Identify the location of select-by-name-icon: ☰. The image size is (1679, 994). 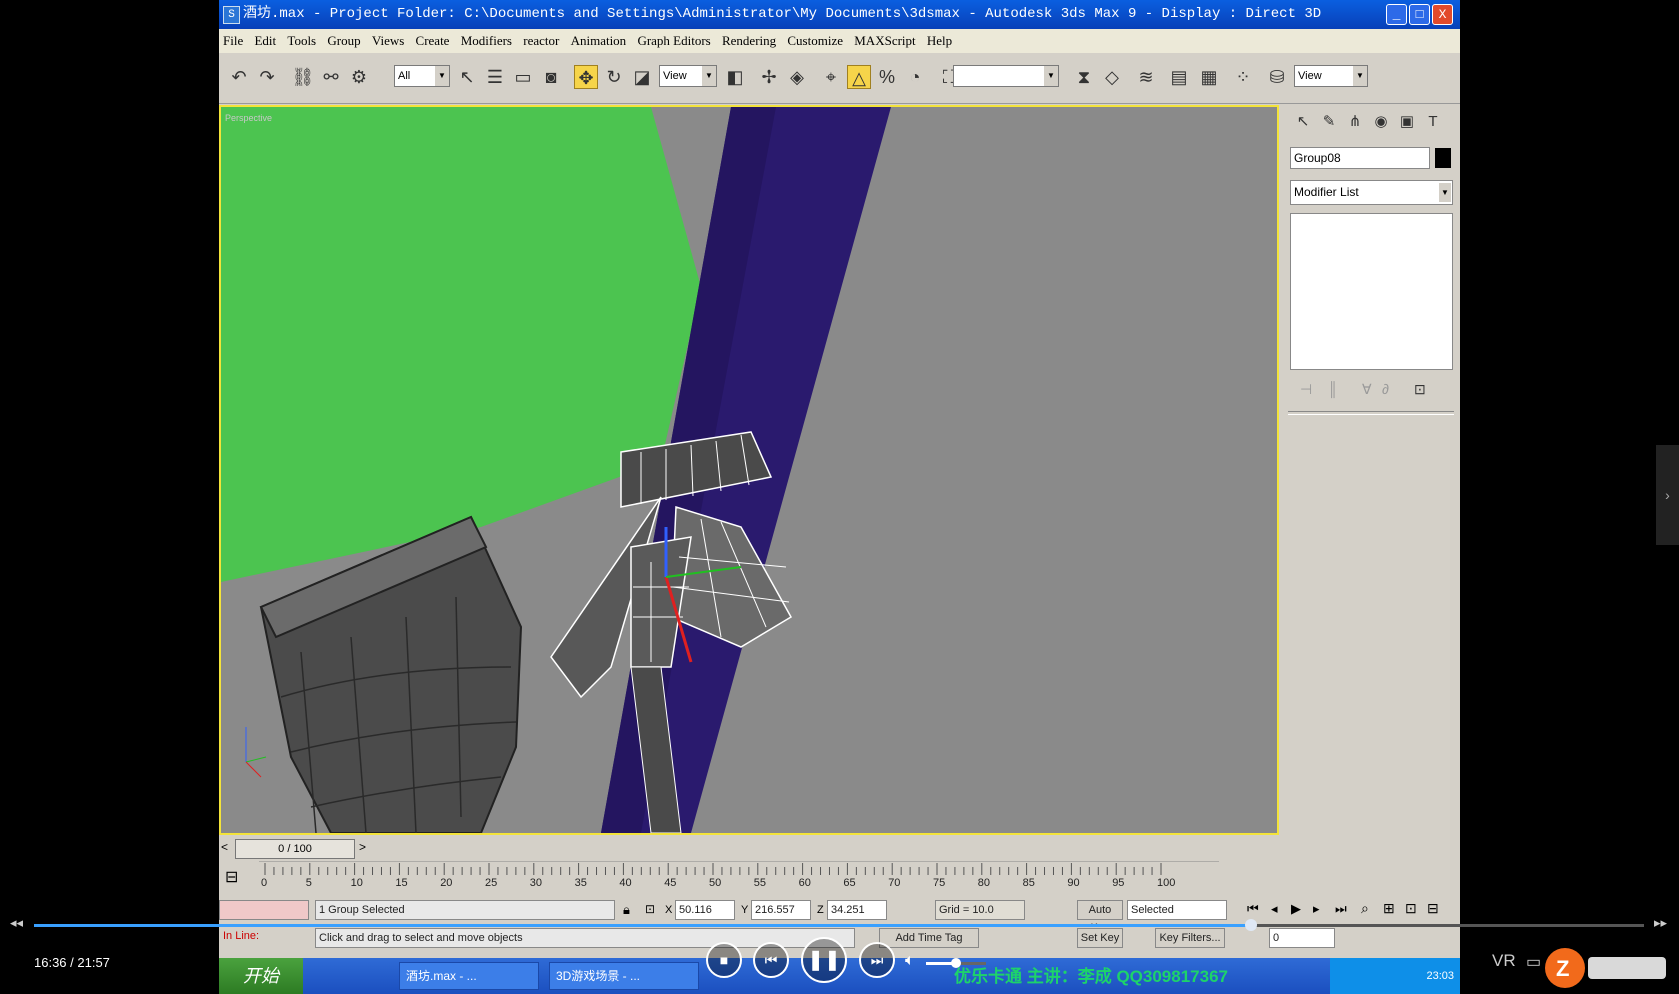
(495, 77).